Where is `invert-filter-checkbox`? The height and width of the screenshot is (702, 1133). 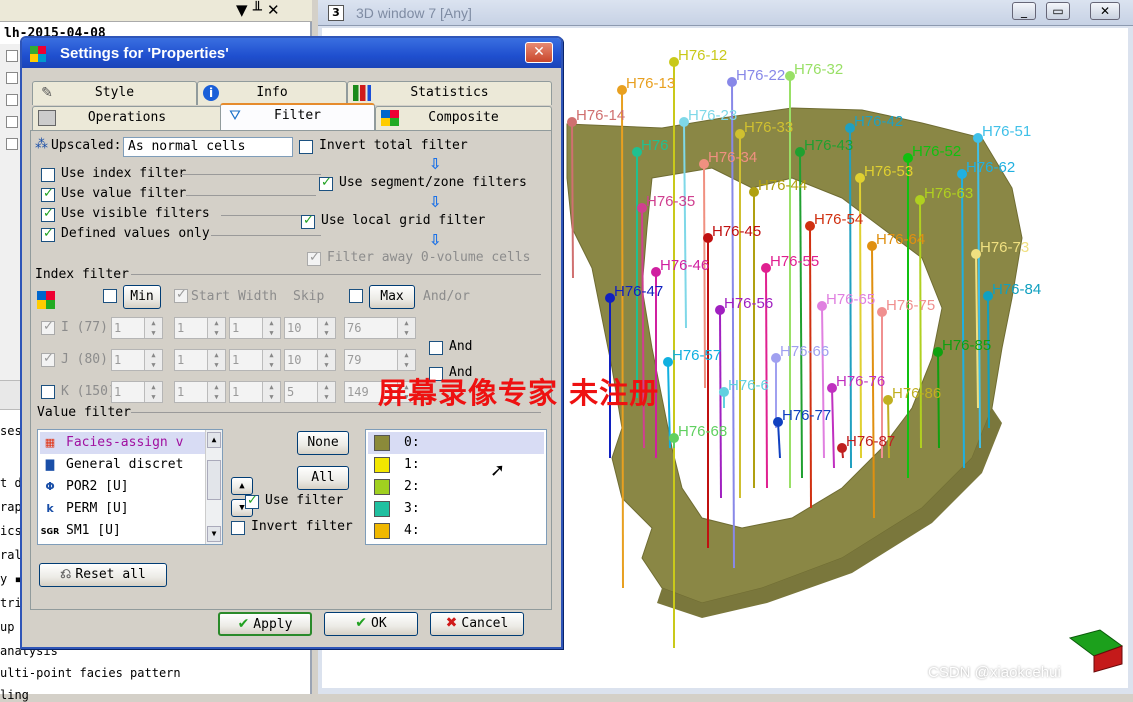
invert-filter-checkbox is located at coordinates (238, 528).